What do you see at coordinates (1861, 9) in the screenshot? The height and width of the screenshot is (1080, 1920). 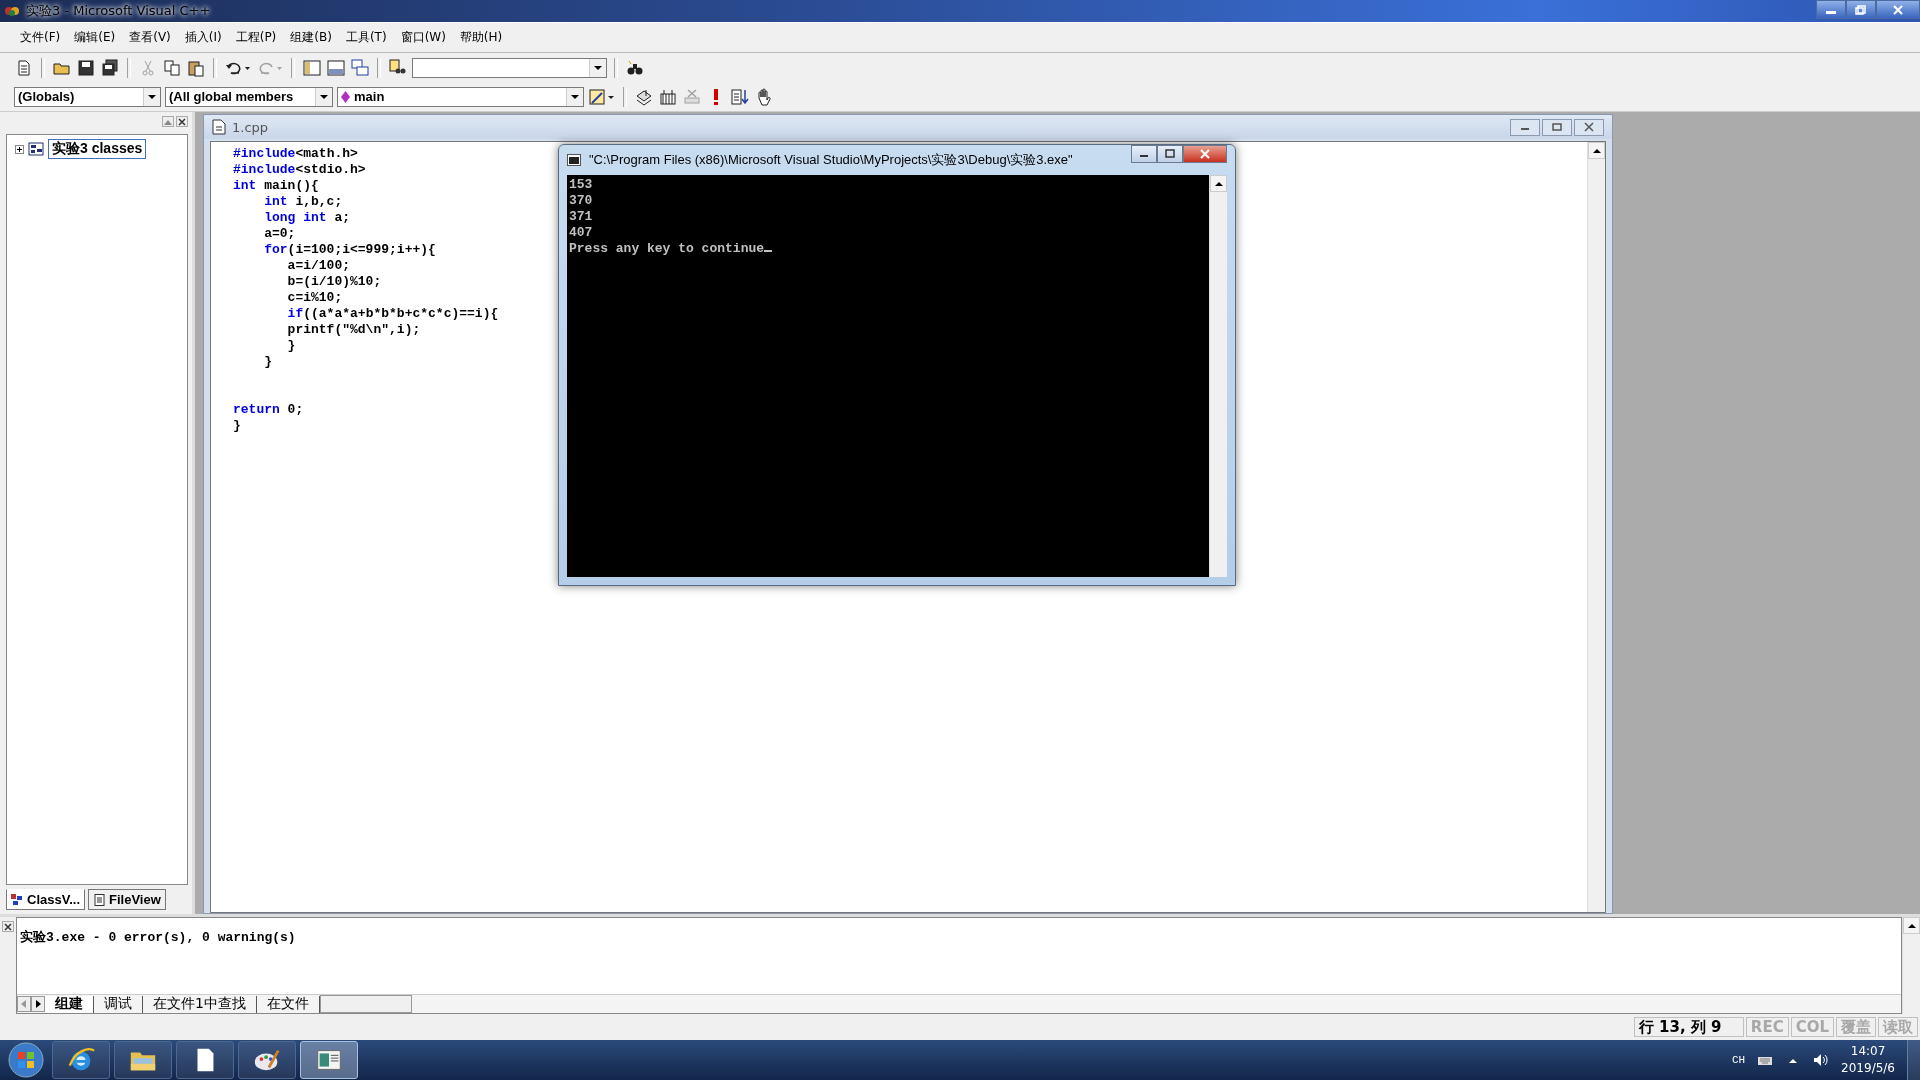 I see `restore-button` at bounding box center [1861, 9].